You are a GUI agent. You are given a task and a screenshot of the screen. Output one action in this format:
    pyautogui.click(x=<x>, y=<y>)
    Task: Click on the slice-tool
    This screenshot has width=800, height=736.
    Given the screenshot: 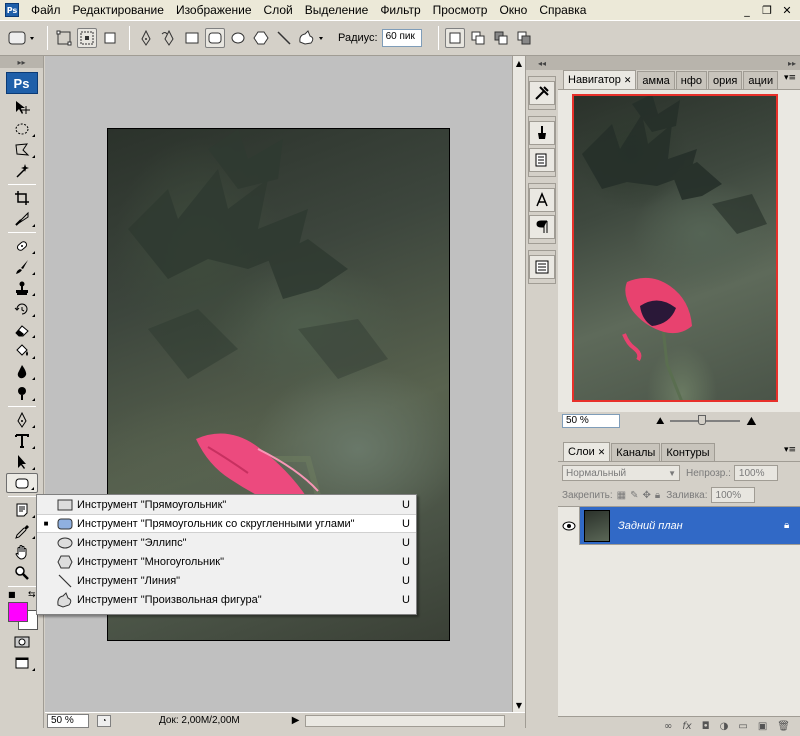 What is the action you would take?
    pyautogui.click(x=22, y=219)
    